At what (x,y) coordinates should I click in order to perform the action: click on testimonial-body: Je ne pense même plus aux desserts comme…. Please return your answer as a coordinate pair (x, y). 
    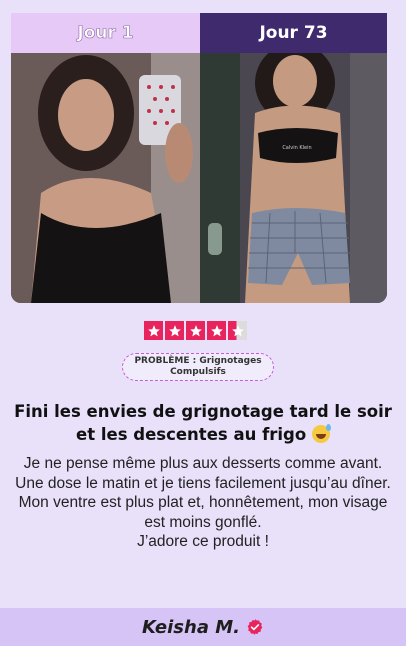
    Looking at the image, I should click on (203, 503).